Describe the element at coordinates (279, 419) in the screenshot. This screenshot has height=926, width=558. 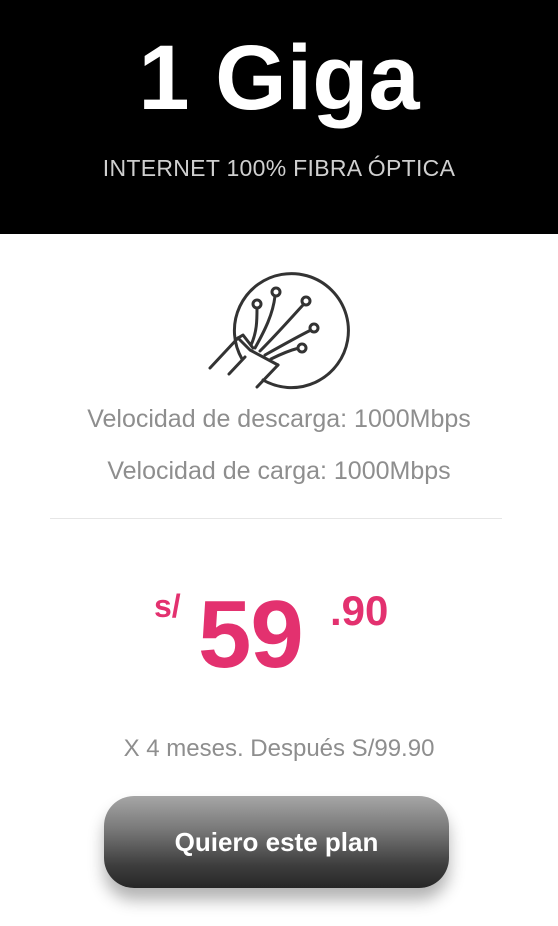
I see `download-speed: Velocidad de descarga: 1000Mbps` at that location.